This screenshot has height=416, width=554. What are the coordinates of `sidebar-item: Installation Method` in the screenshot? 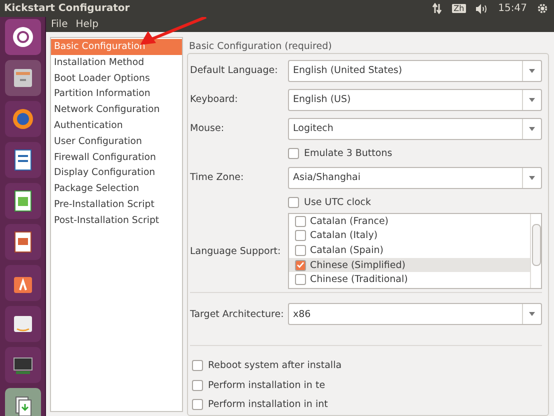 It's located at (116, 62).